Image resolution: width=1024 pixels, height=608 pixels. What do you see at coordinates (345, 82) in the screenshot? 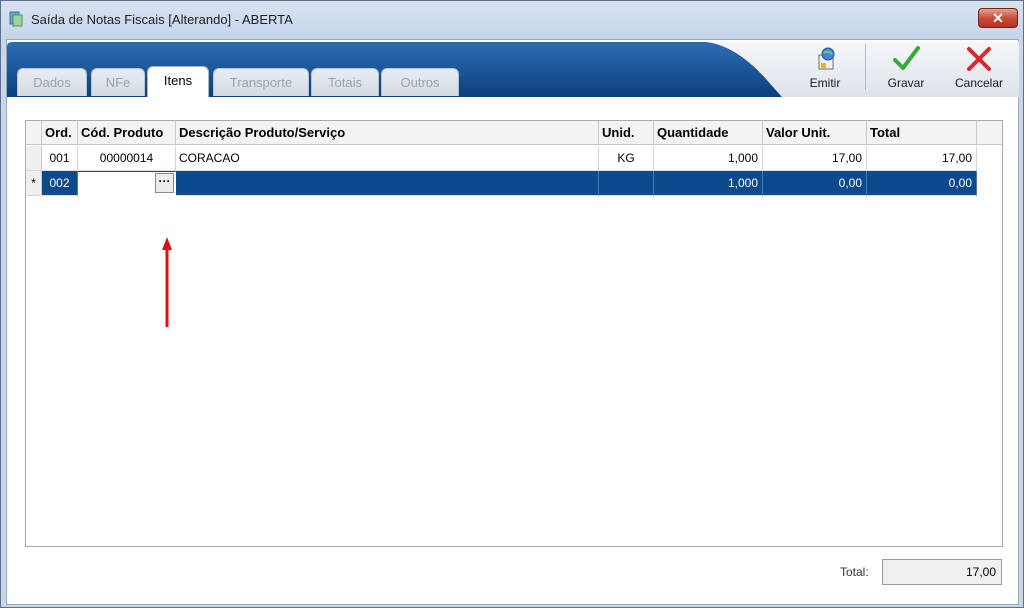
I see `tab-totais: Totais` at bounding box center [345, 82].